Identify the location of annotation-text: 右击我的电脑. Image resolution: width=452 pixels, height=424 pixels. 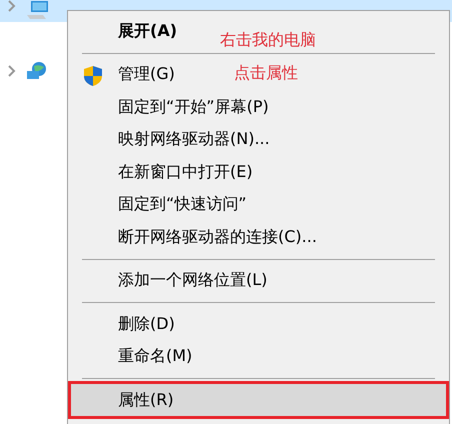
(268, 40).